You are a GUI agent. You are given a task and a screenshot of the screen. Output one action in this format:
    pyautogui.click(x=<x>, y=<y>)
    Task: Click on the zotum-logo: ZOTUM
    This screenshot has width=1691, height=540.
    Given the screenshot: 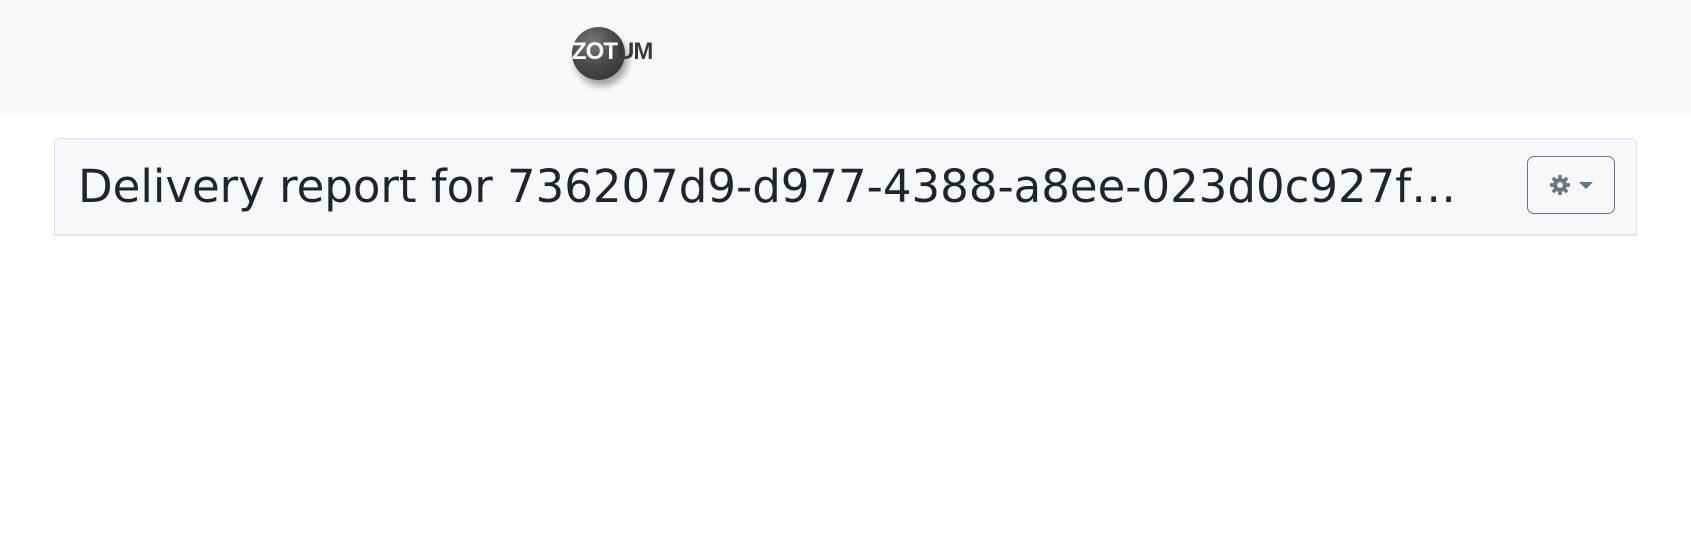 What is the action you would take?
    pyautogui.click(x=620, y=56)
    